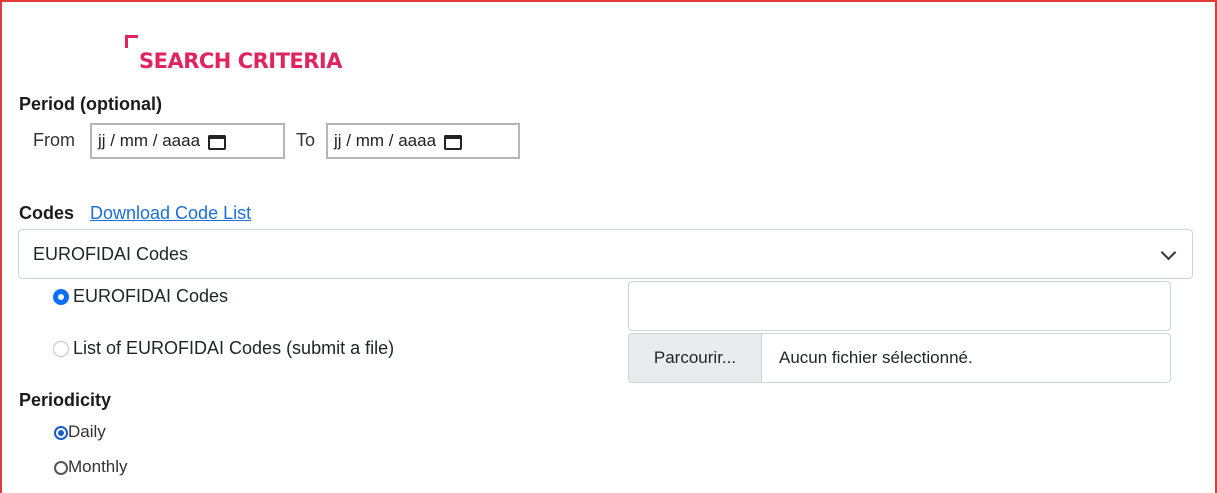 This screenshot has width=1217, height=493. I want to click on monthly-label: Monthly, so click(98, 466).